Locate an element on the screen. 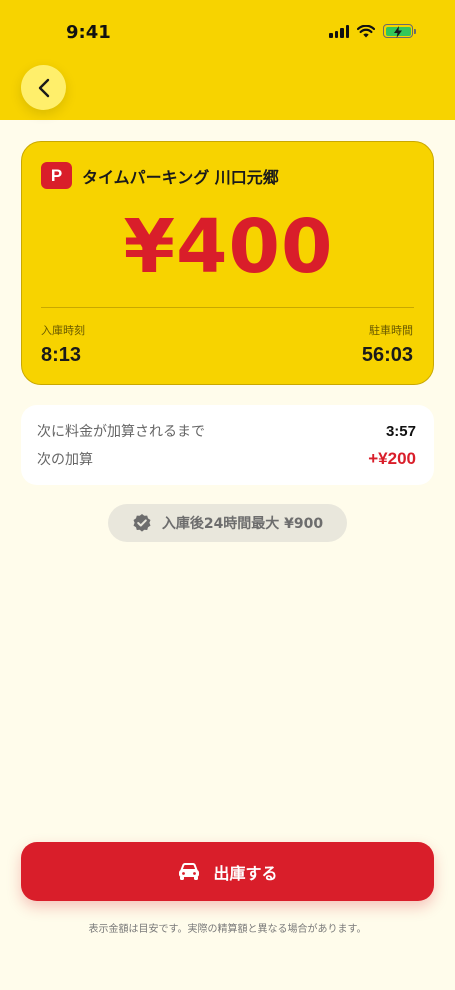 This screenshot has width=455, height=990. exit-parking-button: 出庫する is located at coordinates (227, 871).